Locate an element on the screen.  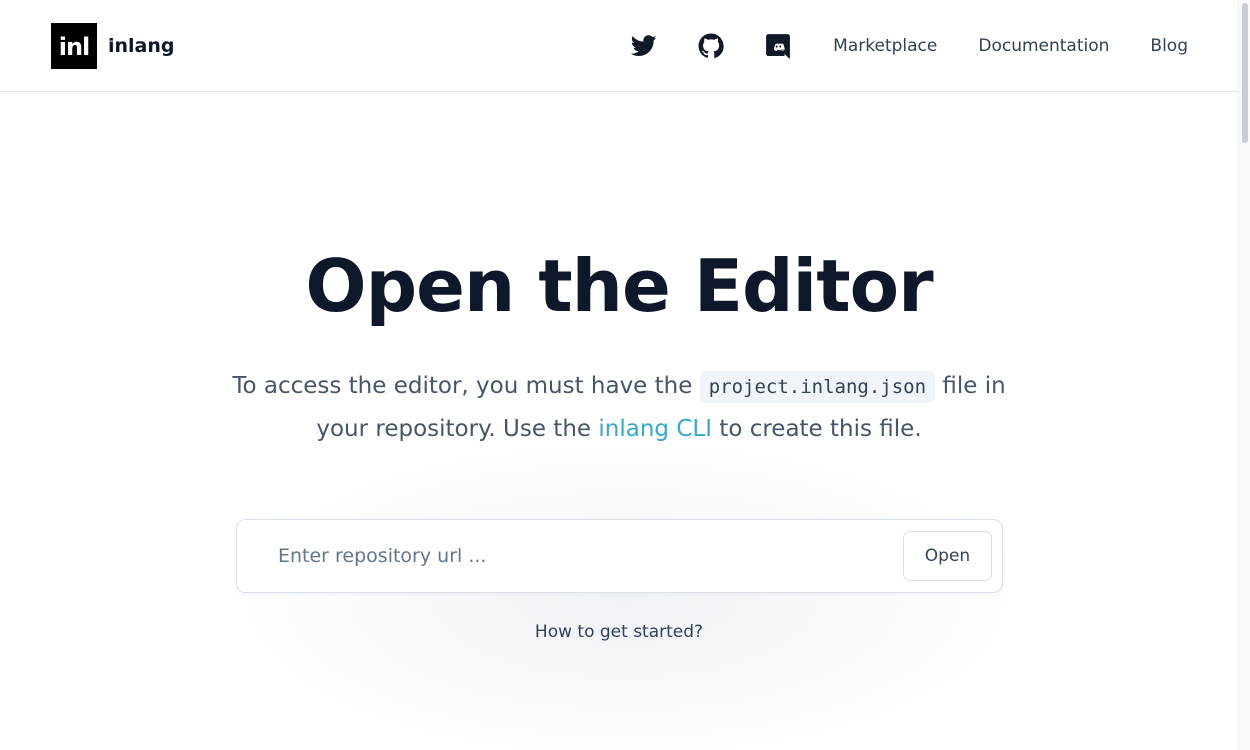
help-section: How to get started? is located at coordinates (619, 632).